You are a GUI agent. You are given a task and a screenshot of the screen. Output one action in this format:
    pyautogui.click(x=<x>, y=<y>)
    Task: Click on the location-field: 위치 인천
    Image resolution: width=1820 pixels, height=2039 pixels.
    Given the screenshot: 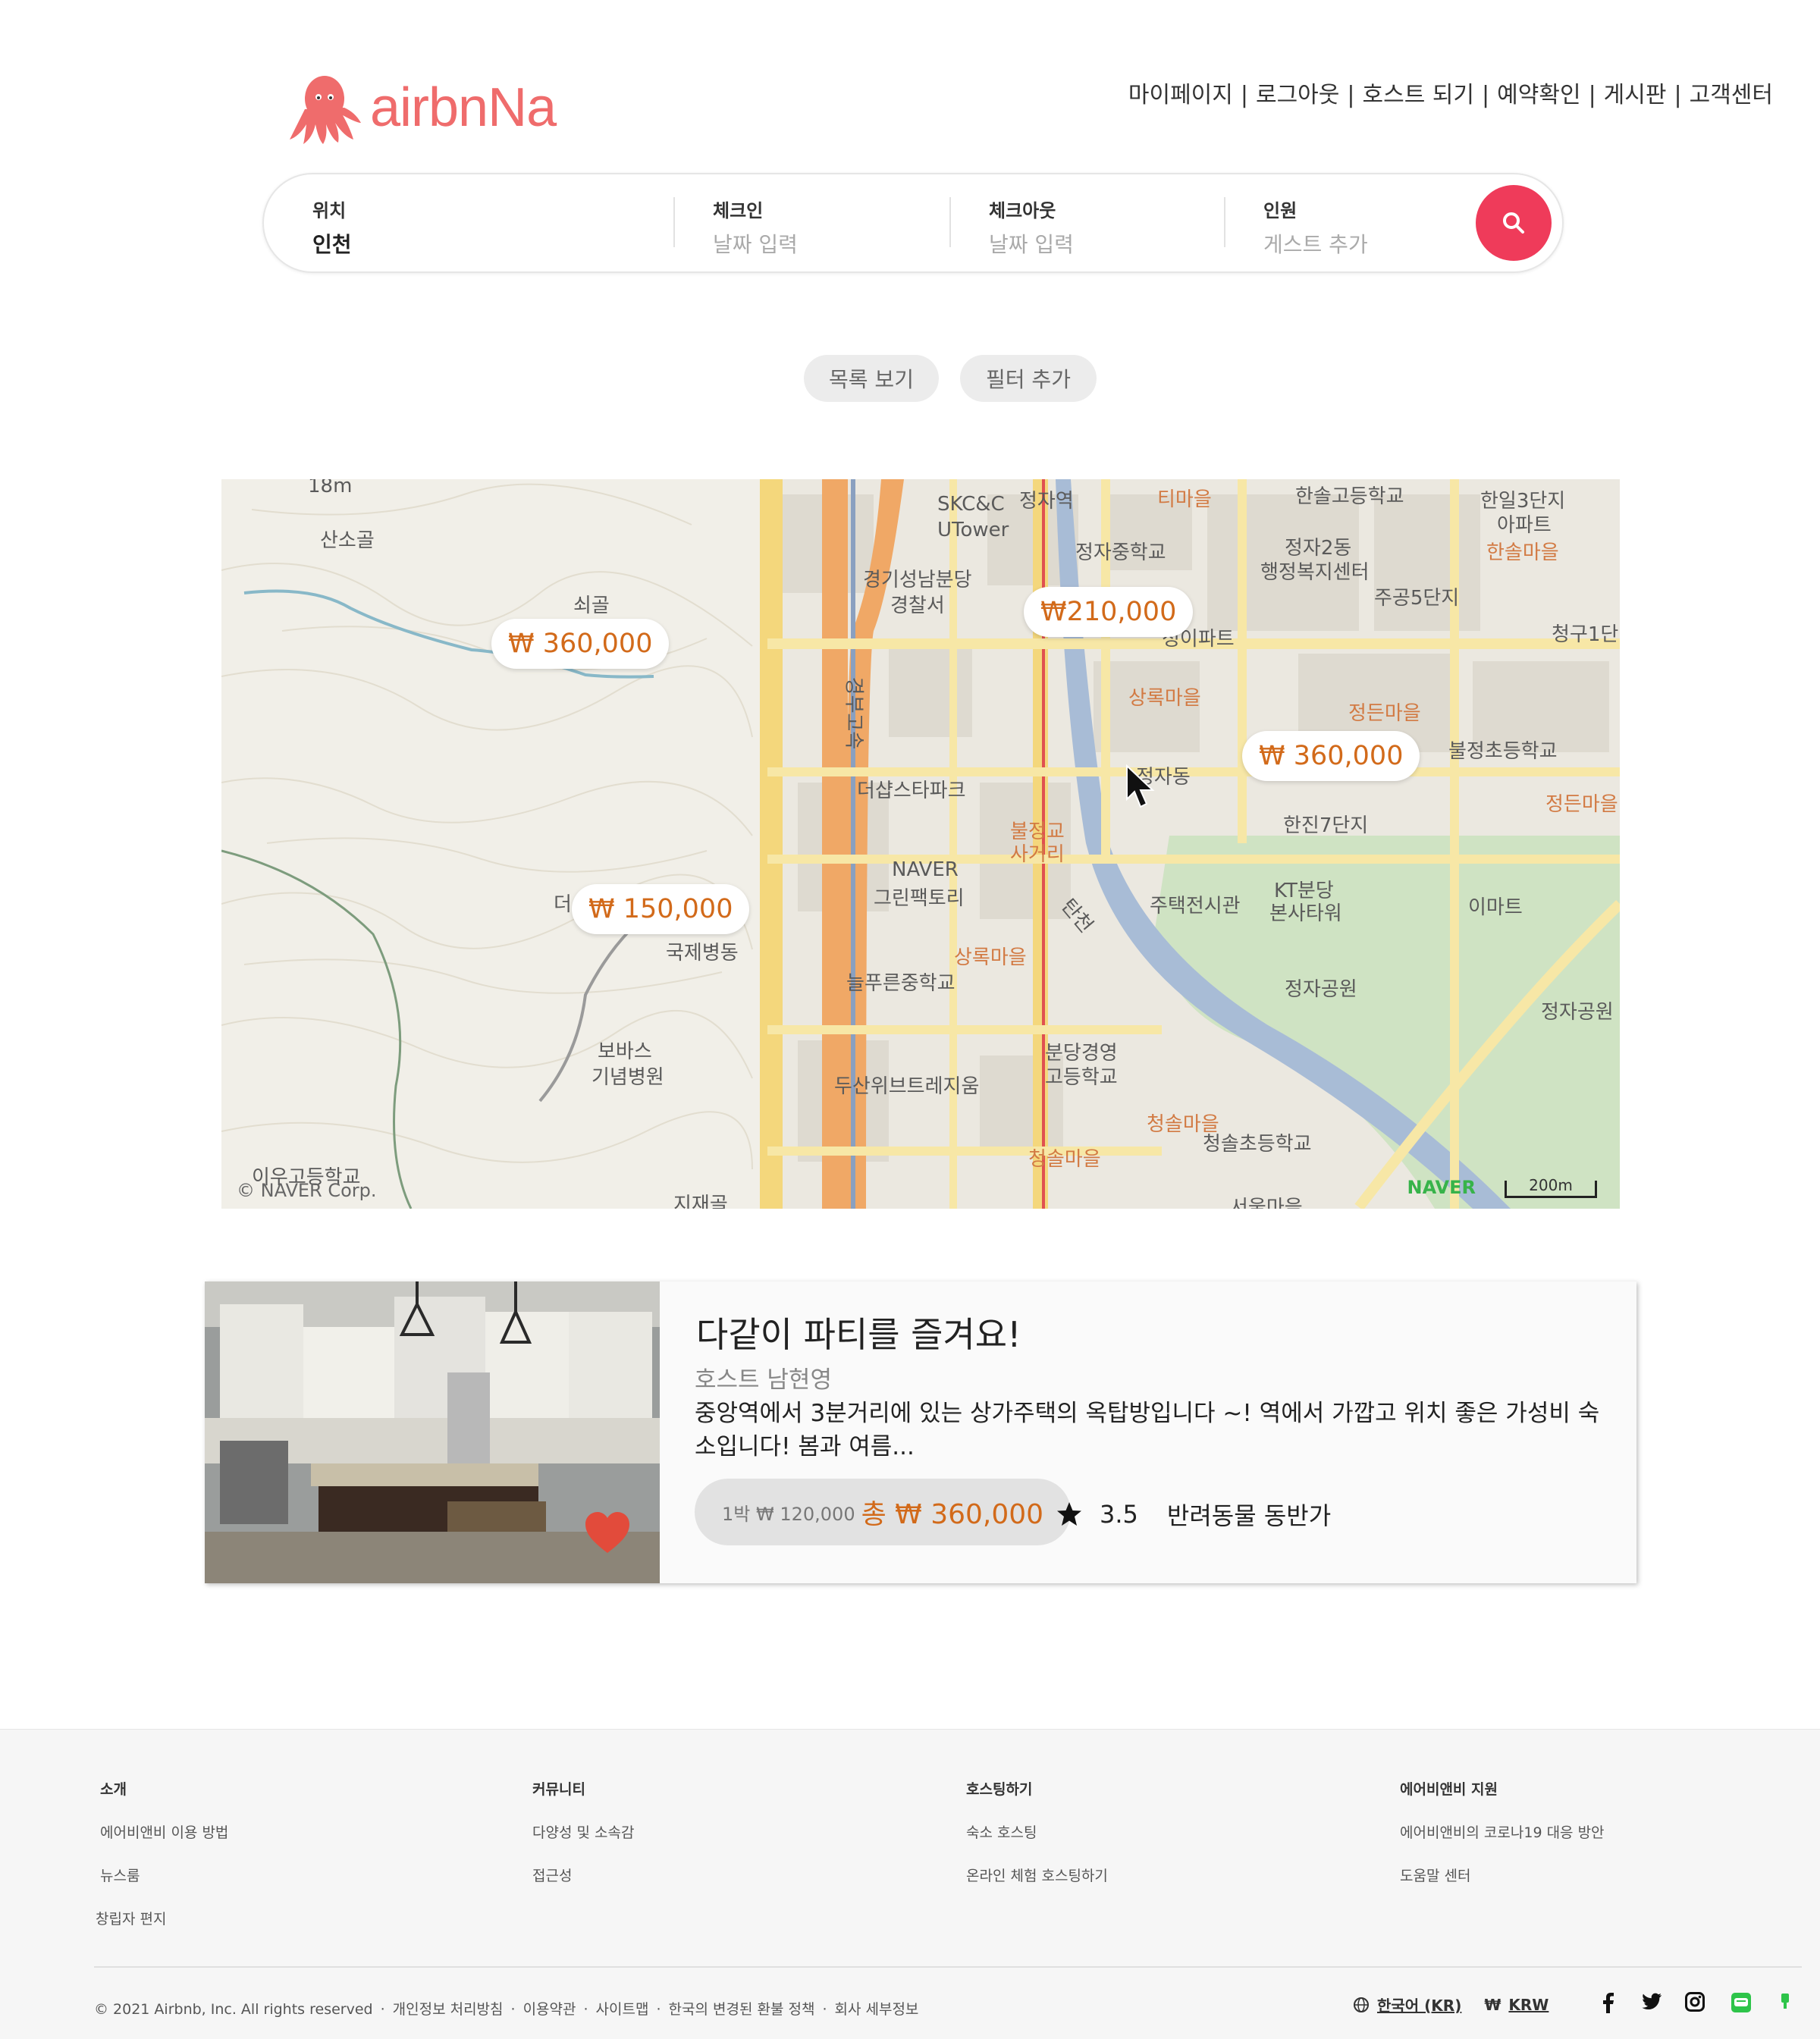 What is the action you would take?
    pyautogui.click(x=332, y=227)
    